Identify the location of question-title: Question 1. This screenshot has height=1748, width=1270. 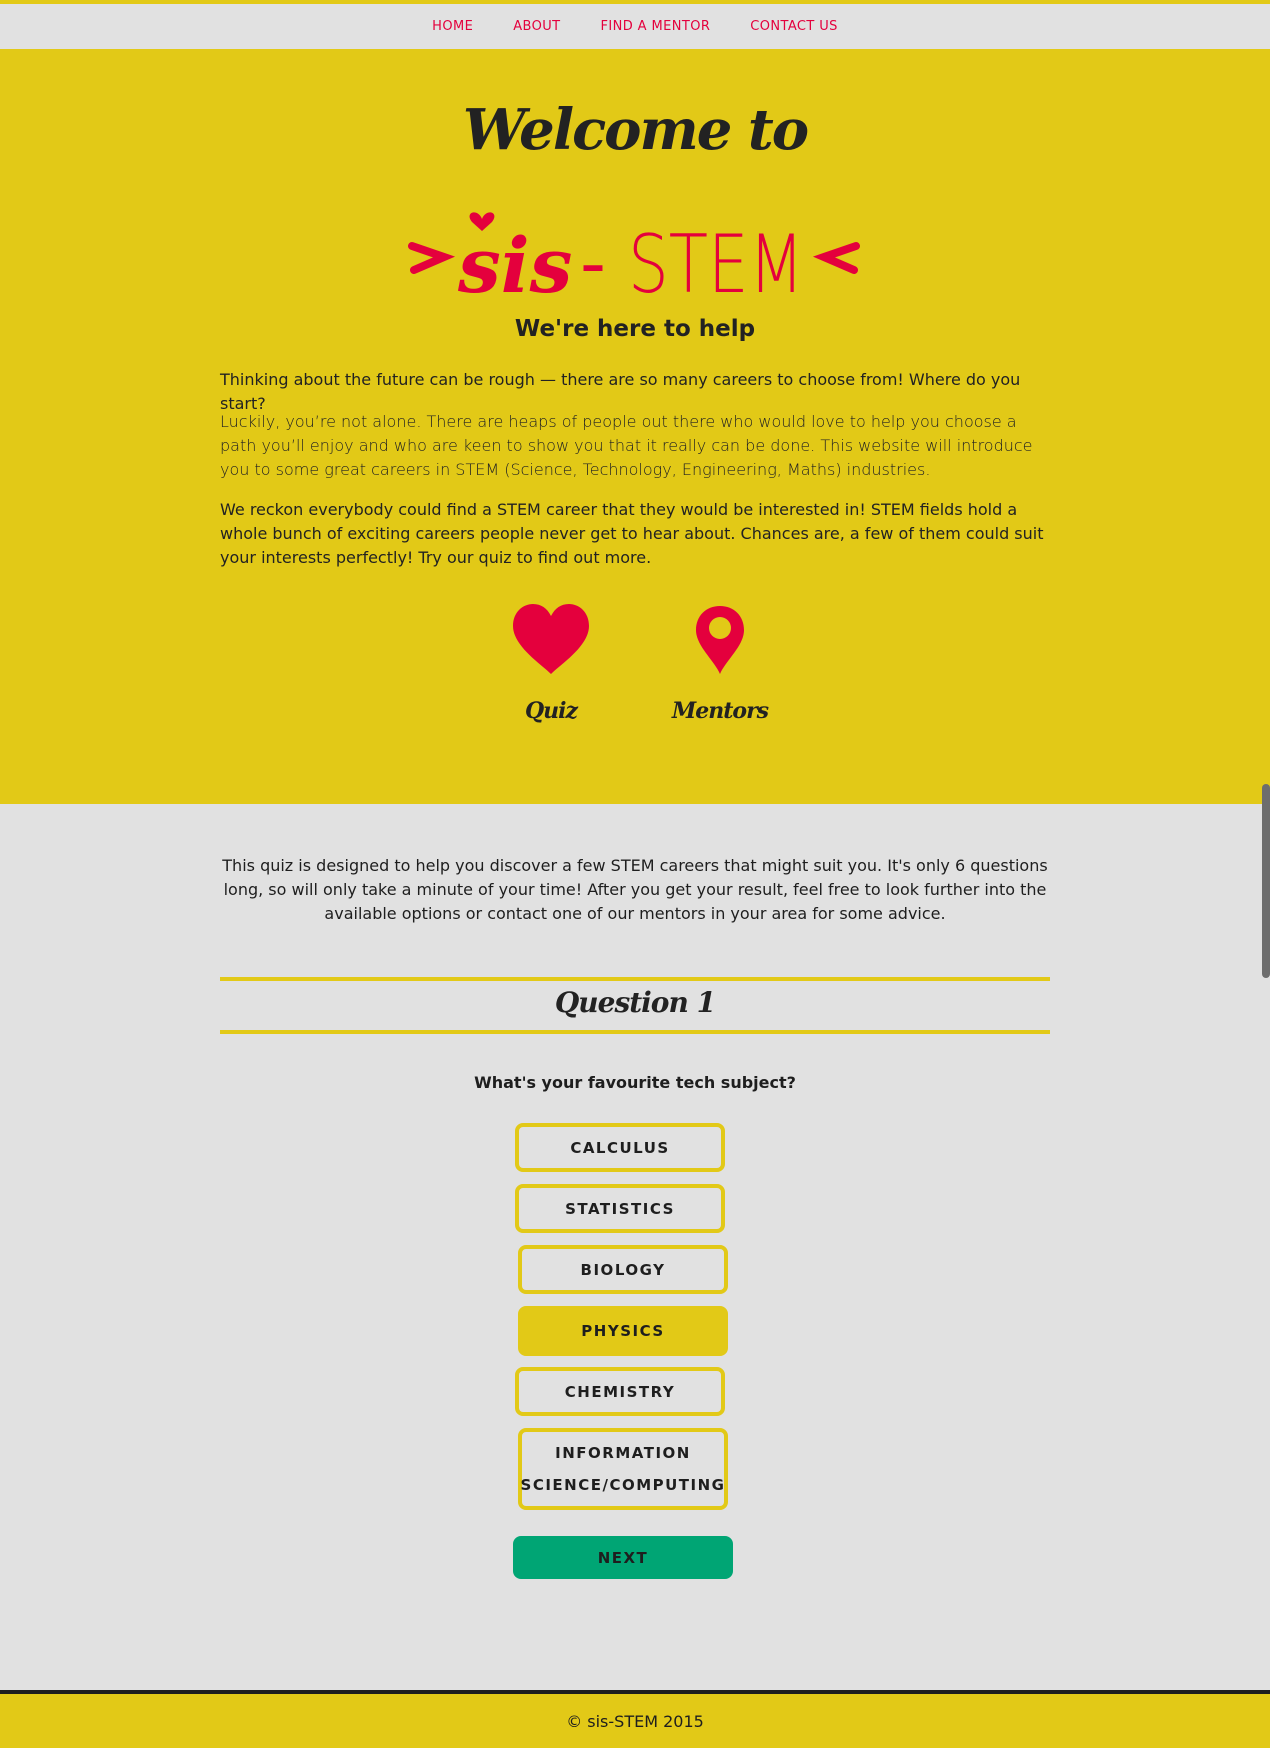
(635, 1002).